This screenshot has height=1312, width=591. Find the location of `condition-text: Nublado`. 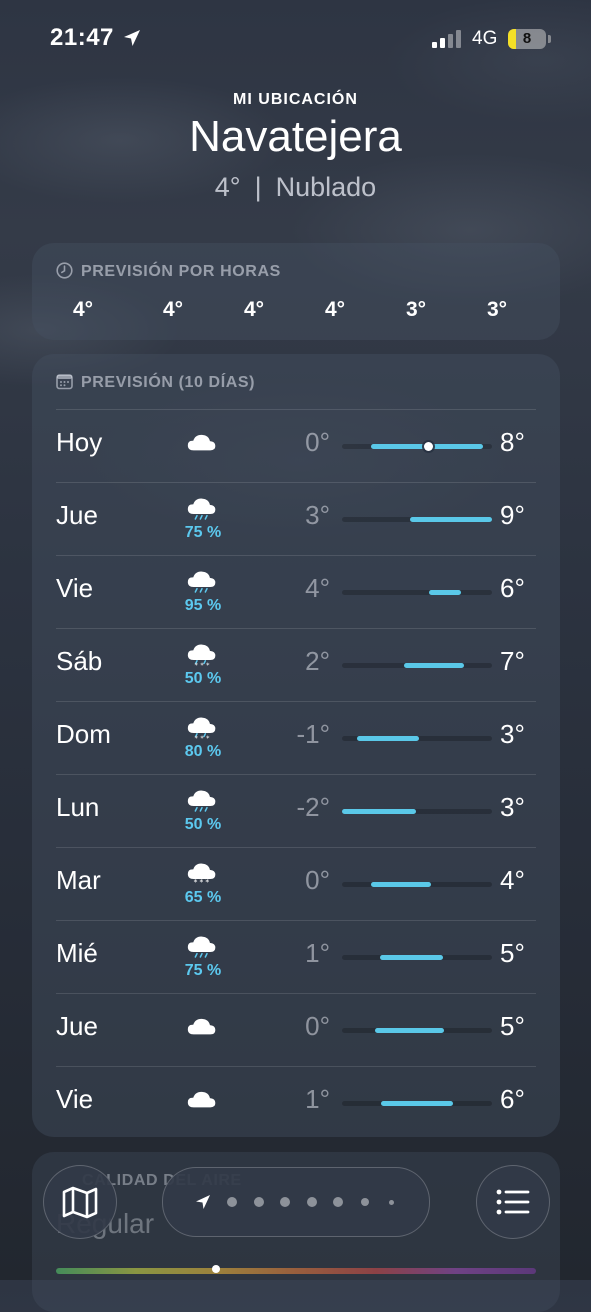

condition-text: Nublado is located at coordinates (326, 187).